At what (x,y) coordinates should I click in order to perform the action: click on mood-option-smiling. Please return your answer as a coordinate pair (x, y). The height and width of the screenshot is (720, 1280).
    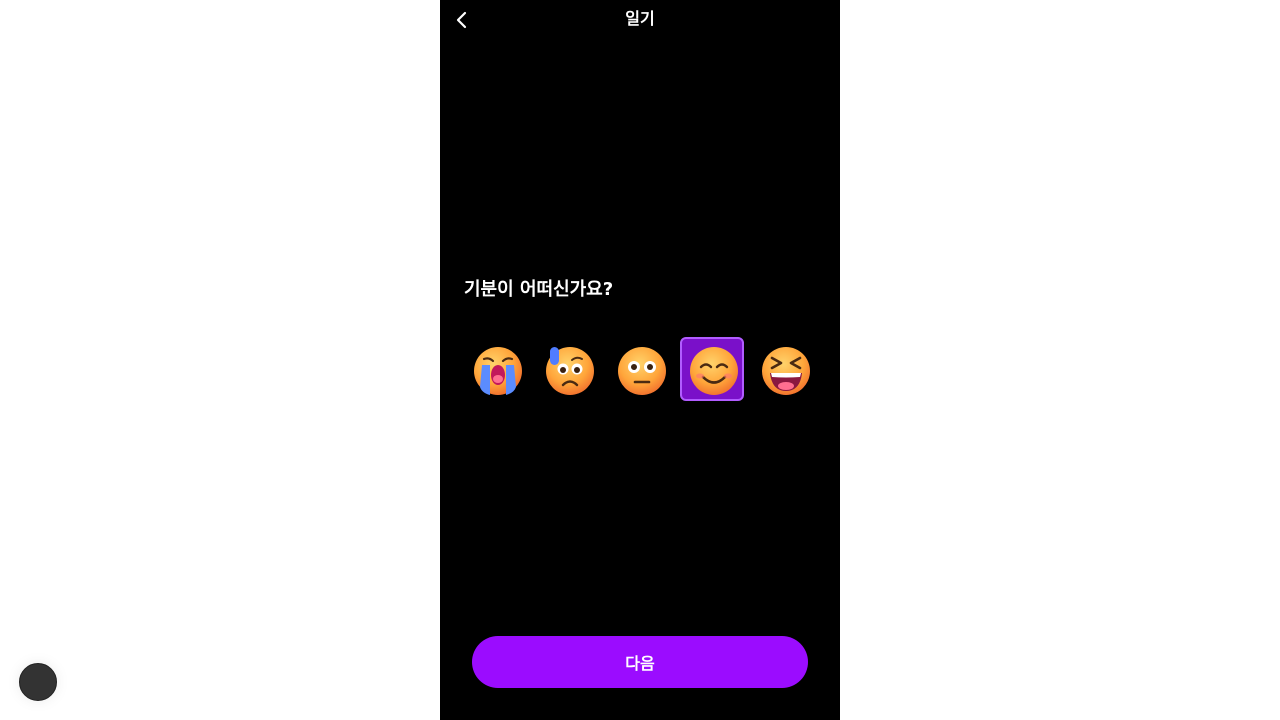
    Looking at the image, I should click on (712, 369).